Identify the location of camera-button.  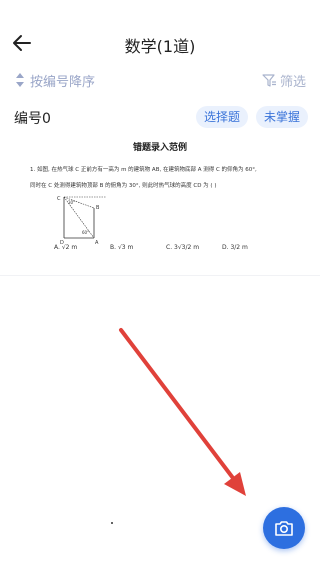
(284, 528).